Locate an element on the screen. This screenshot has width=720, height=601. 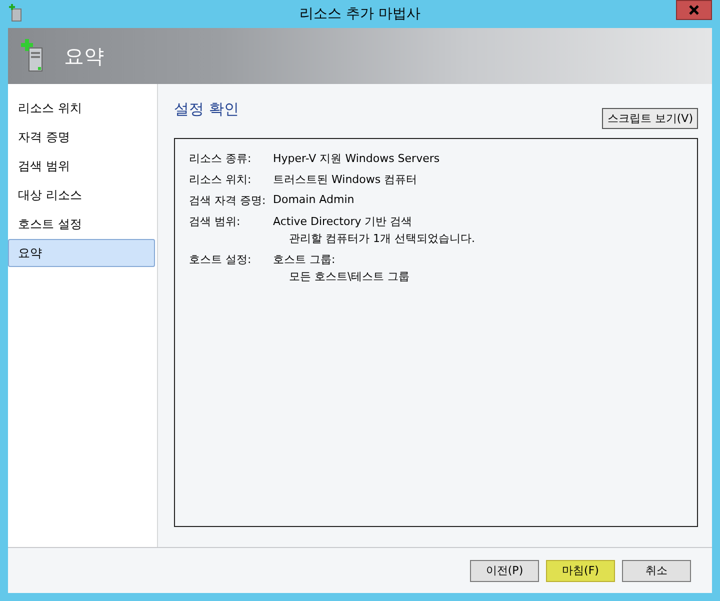
nav-item: 호스트 설정 is located at coordinates (81, 224).